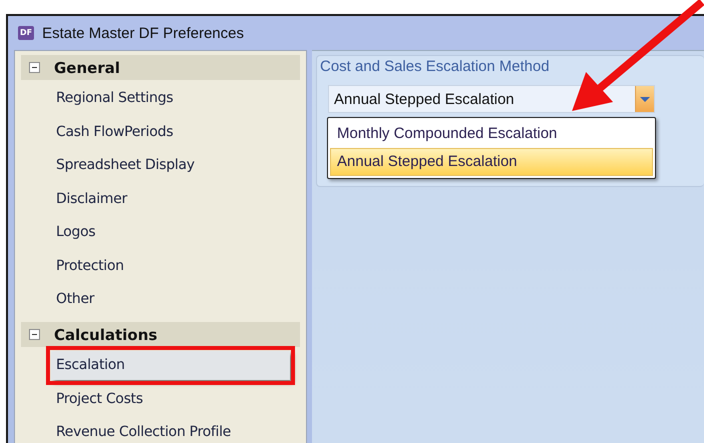 The height and width of the screenshot is (443, 704). What do you see at coordinates (160, 334) in the screenshot?
I see `group-header: Calculations` at bounding box center [160, 334].